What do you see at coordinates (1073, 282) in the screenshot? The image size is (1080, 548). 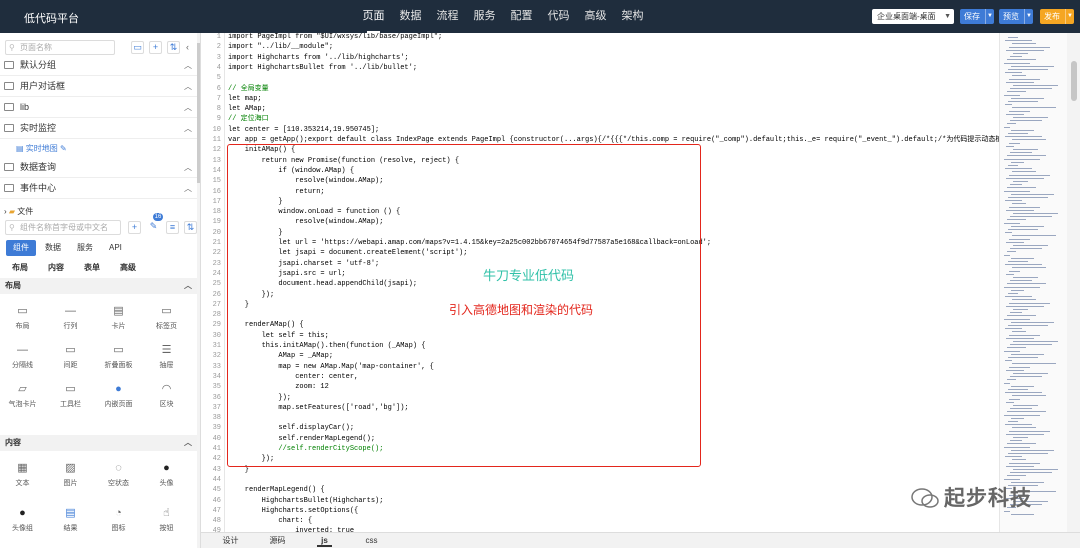 I see `editor-scrollbar` at bounding box center [1073, 282].